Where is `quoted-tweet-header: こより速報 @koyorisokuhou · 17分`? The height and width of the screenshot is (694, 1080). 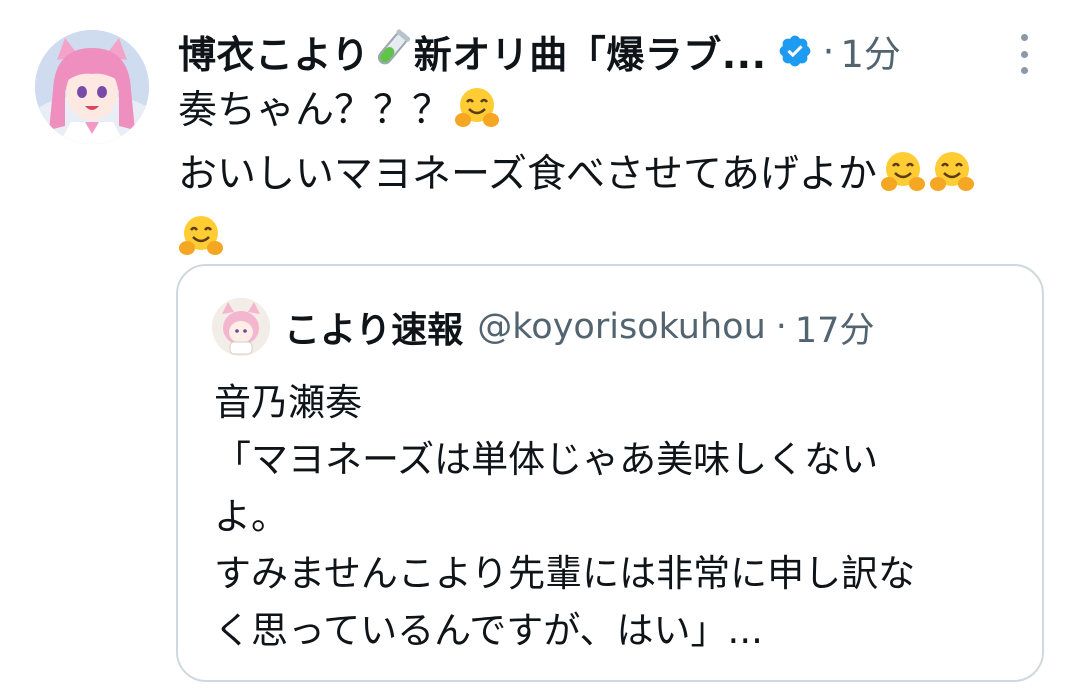
quoted-tweet-header: こより速報 @koyorisokuhou · 17分 is located at coordinates (543, 327).